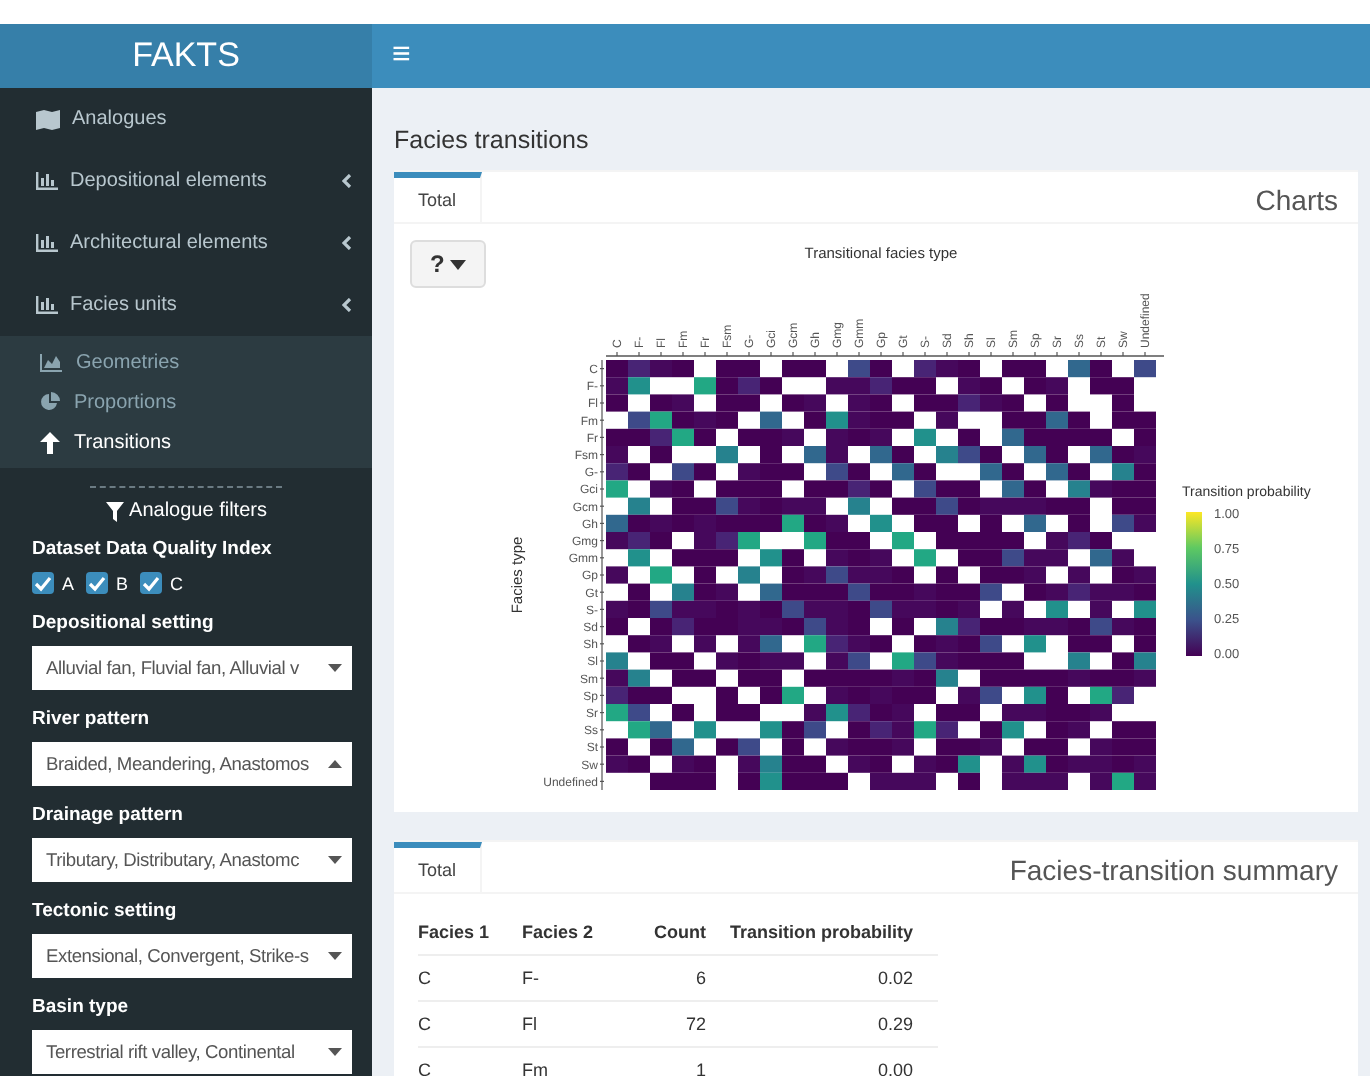 The height and width of the screenshot is (1076, 1370). I want to click on filter-icon, so click(114, 511).